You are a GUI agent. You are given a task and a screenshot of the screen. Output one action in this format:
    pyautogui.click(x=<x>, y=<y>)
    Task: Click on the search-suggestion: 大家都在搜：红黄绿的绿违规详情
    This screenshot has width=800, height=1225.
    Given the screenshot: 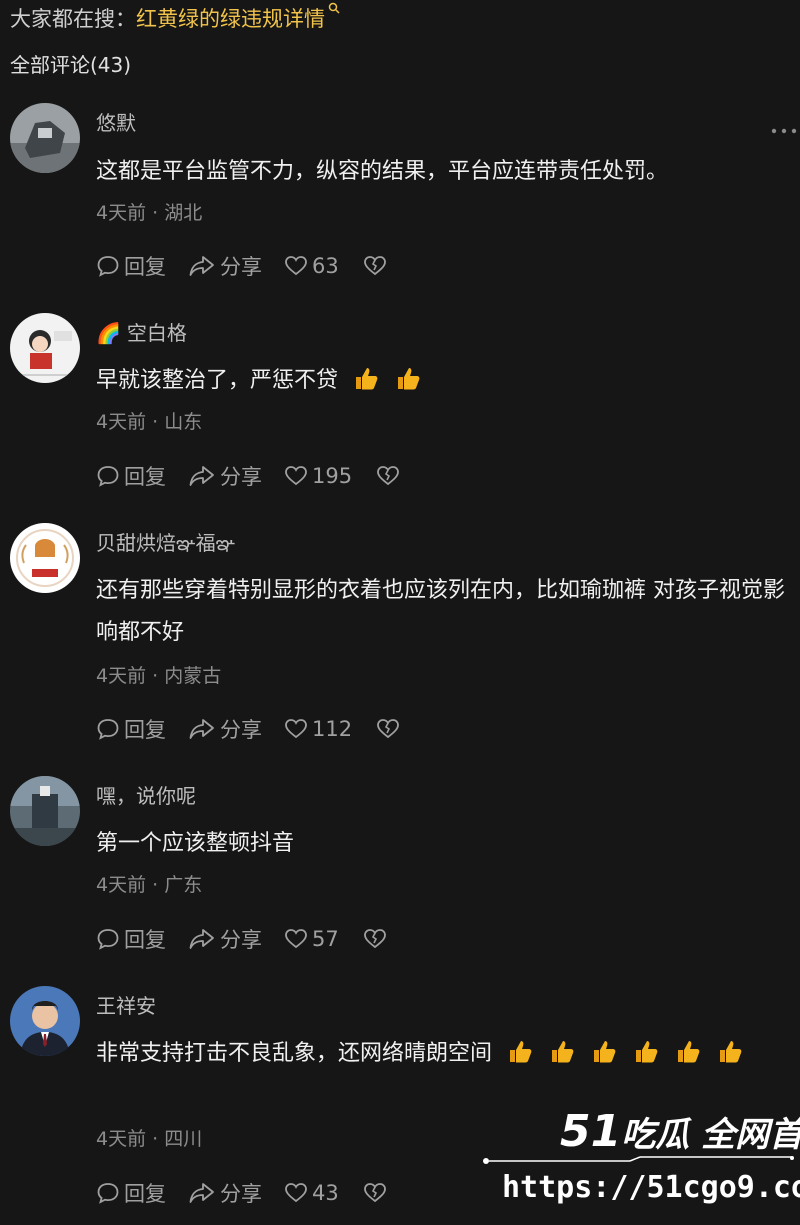 What is the action you would take?
    pyautogui.click(x=175, y=18)
    